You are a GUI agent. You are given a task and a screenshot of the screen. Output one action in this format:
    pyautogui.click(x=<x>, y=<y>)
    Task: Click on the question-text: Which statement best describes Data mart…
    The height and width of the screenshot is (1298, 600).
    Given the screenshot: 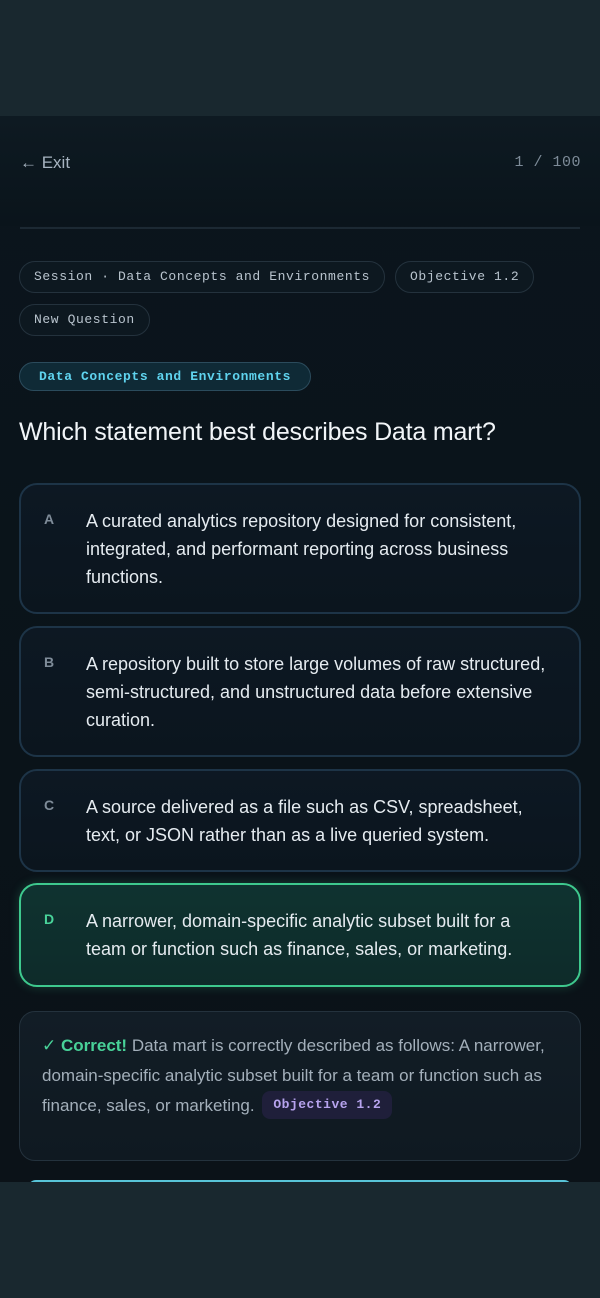 What is the action you would take?
    pyautogui.click(x=257, y=432)
    